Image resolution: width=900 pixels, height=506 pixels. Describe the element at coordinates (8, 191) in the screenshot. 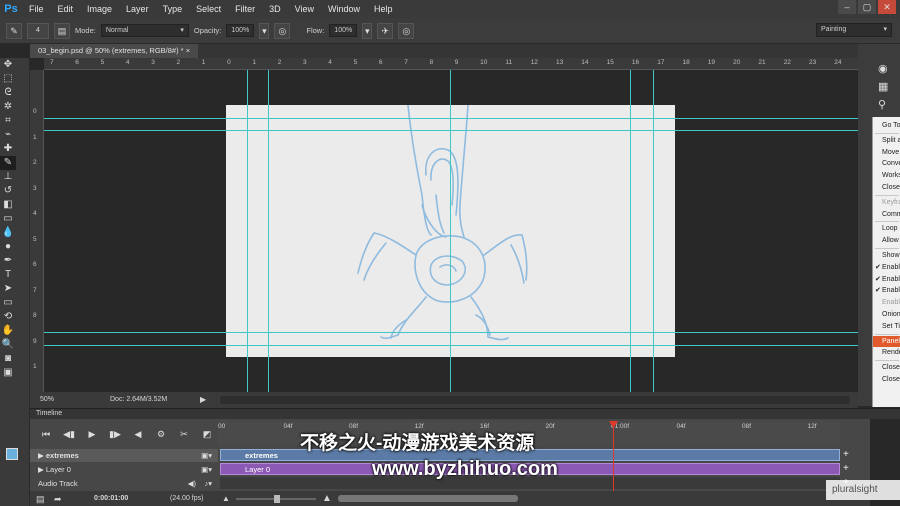

I see `history-brush-tool-icon: ↺` at that location.